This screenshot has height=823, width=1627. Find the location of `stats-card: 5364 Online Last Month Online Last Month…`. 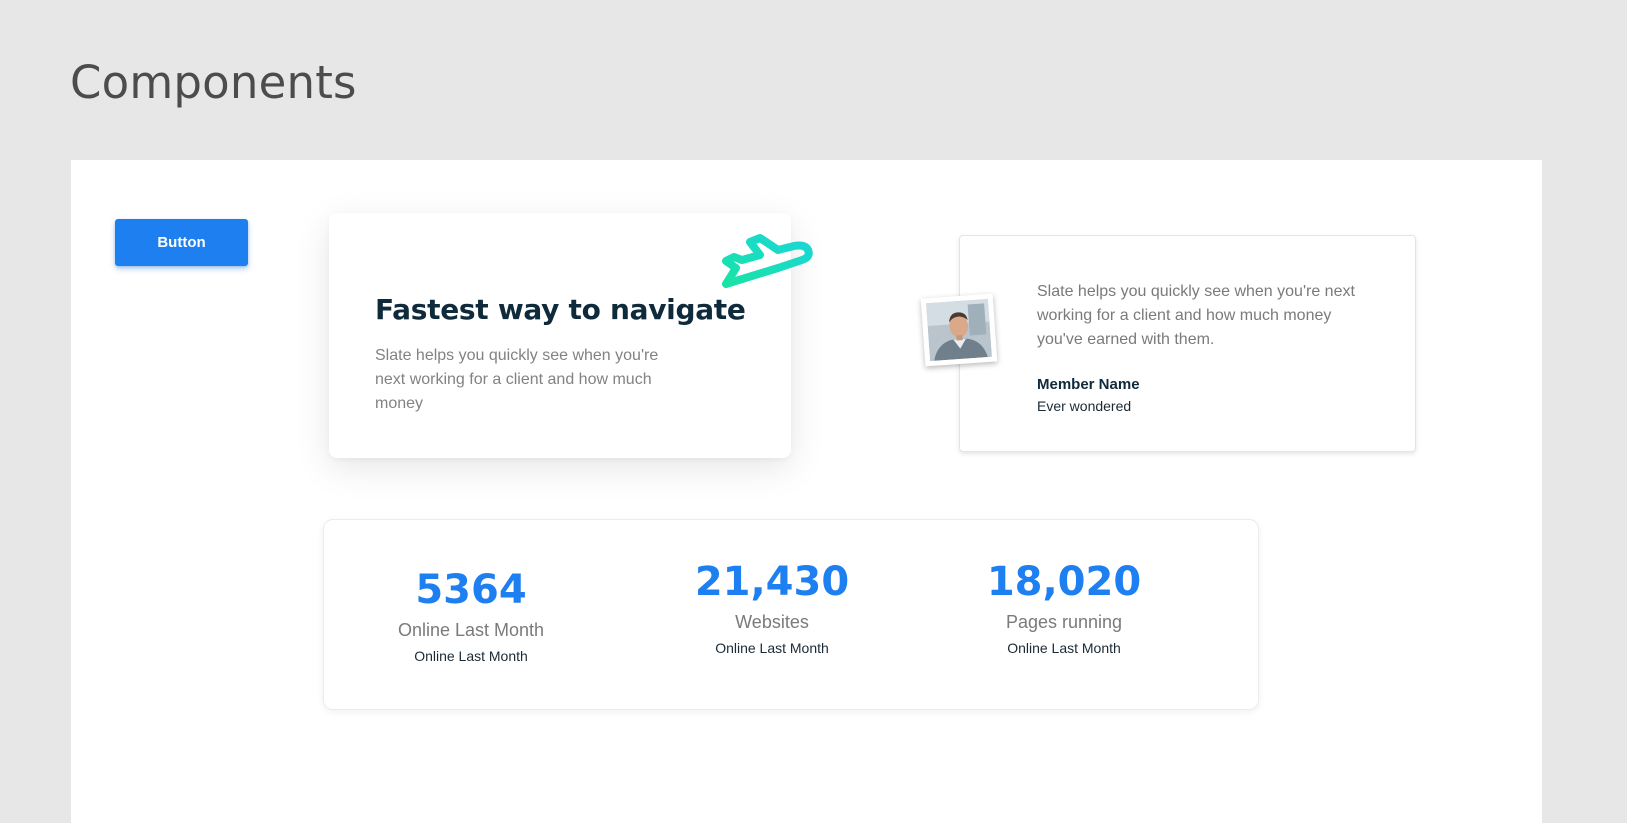

stats-card: 5364 Online Last Month Online Last Month… is located at coordinates (791, 614).